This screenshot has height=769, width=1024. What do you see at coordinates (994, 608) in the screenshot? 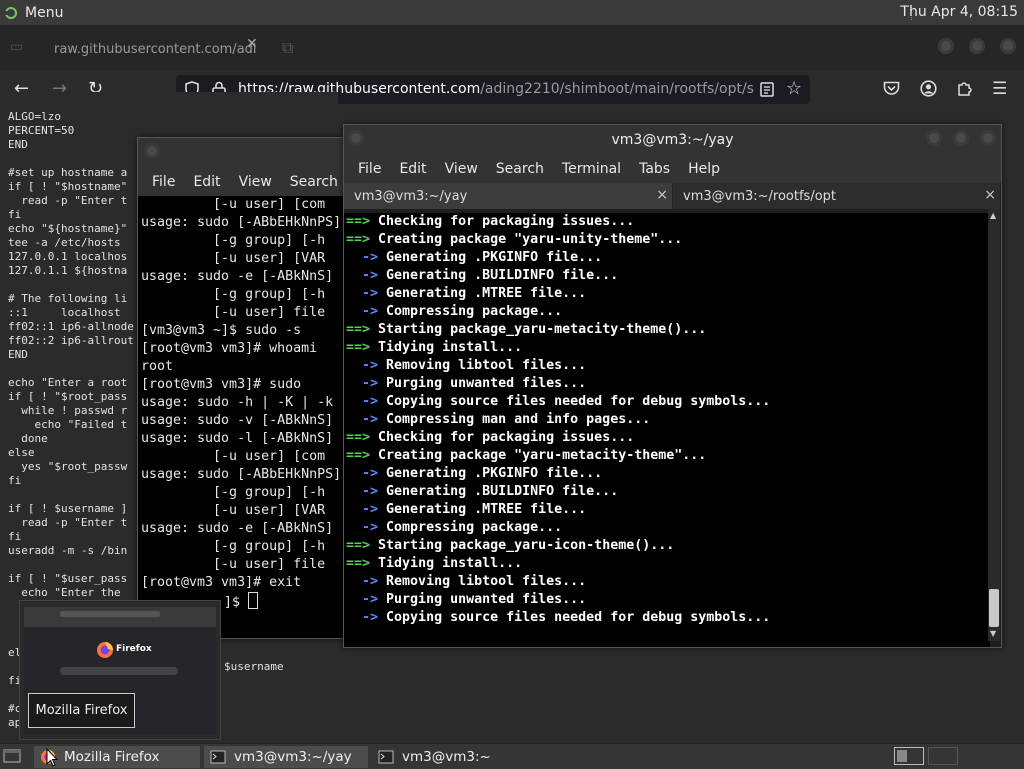
I see `scroll-thumb` at bounding box center [994, 608].